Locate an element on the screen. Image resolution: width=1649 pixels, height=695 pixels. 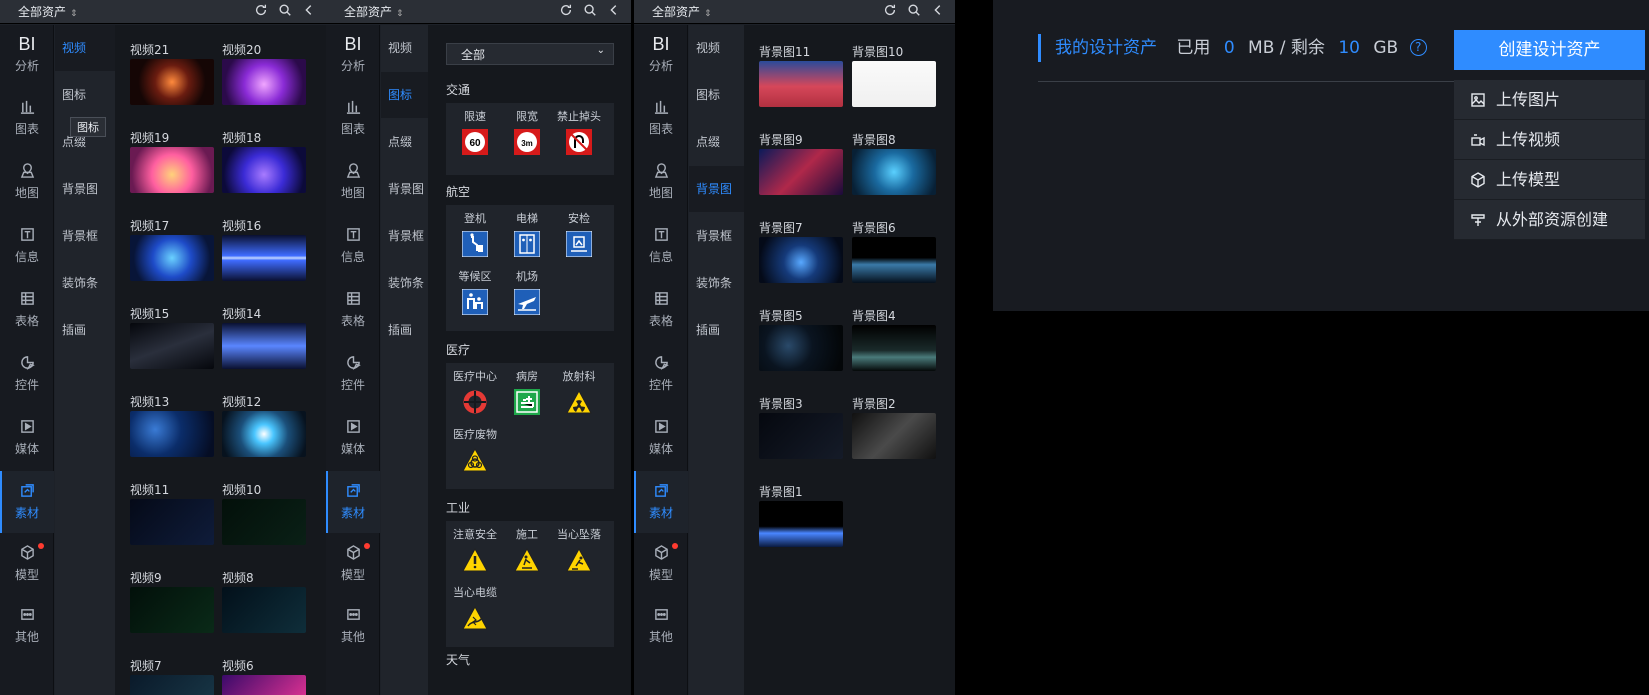
icon-item-warning: 注意安全 is located at coordinates (475, 550).